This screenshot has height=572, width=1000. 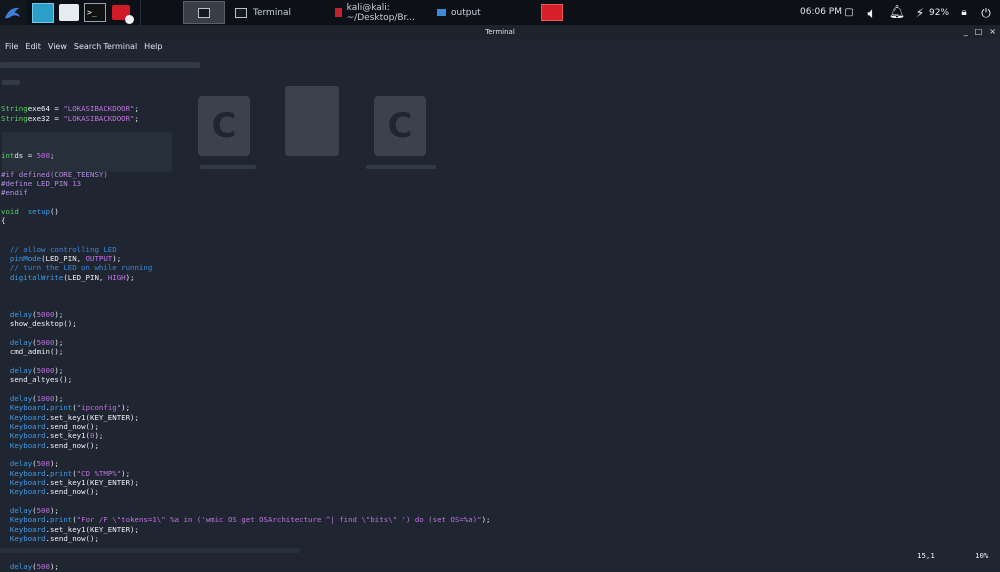 What do you see at coordinates (849, 12) in the screenshot?
I see `window-list-button: ▢` at bounding box center [849, 12].